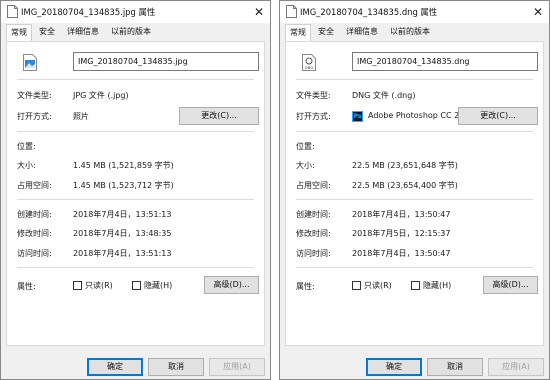 The width and height of the screenshot is (550, 380). What do you see at coordinates (405, 185) in the screenshot?
I see `size-on-disk-value: 22.5 MB (23,654,400 字节)` at bounding box center [405, 185].